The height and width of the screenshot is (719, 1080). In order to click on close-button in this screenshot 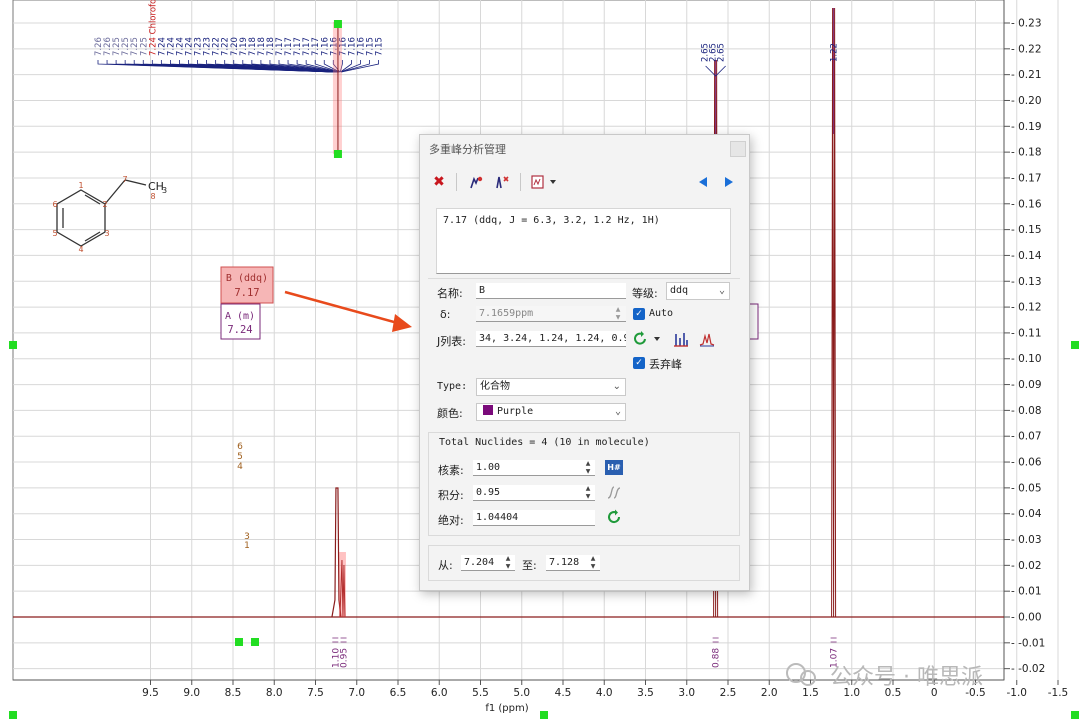, I will do `click(738, 149)`.